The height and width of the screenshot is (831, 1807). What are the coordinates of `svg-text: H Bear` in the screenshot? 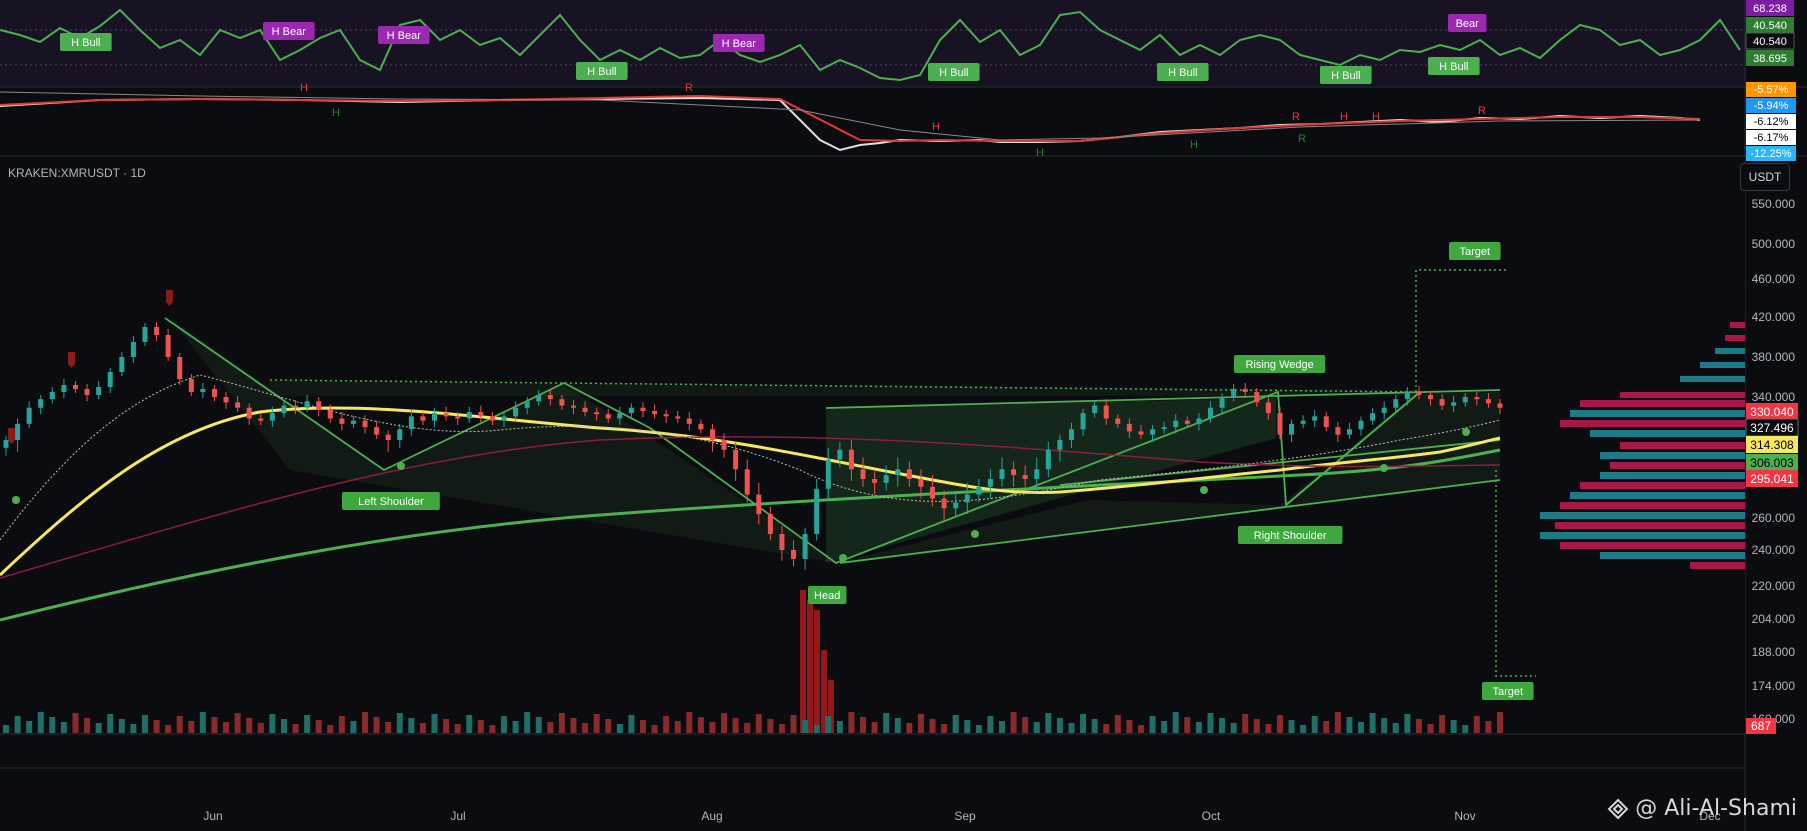 It's located at (404, 36).